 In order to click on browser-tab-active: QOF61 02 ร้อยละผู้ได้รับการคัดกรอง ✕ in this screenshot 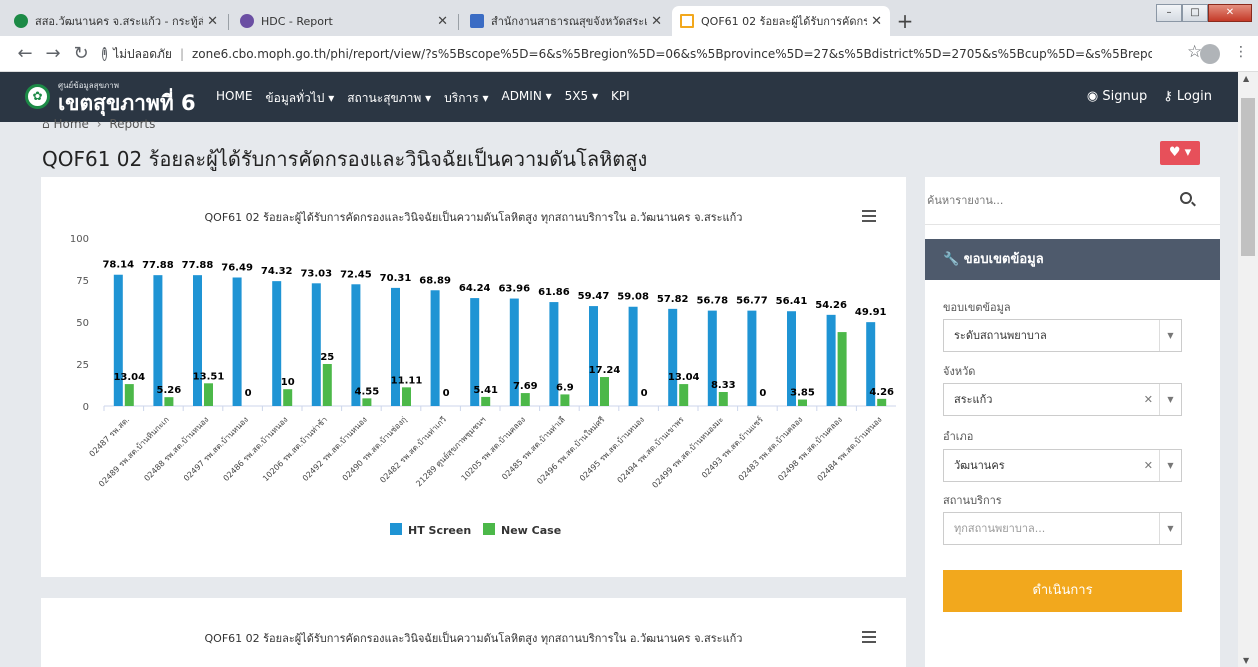, I will do `click(781, 21)`.